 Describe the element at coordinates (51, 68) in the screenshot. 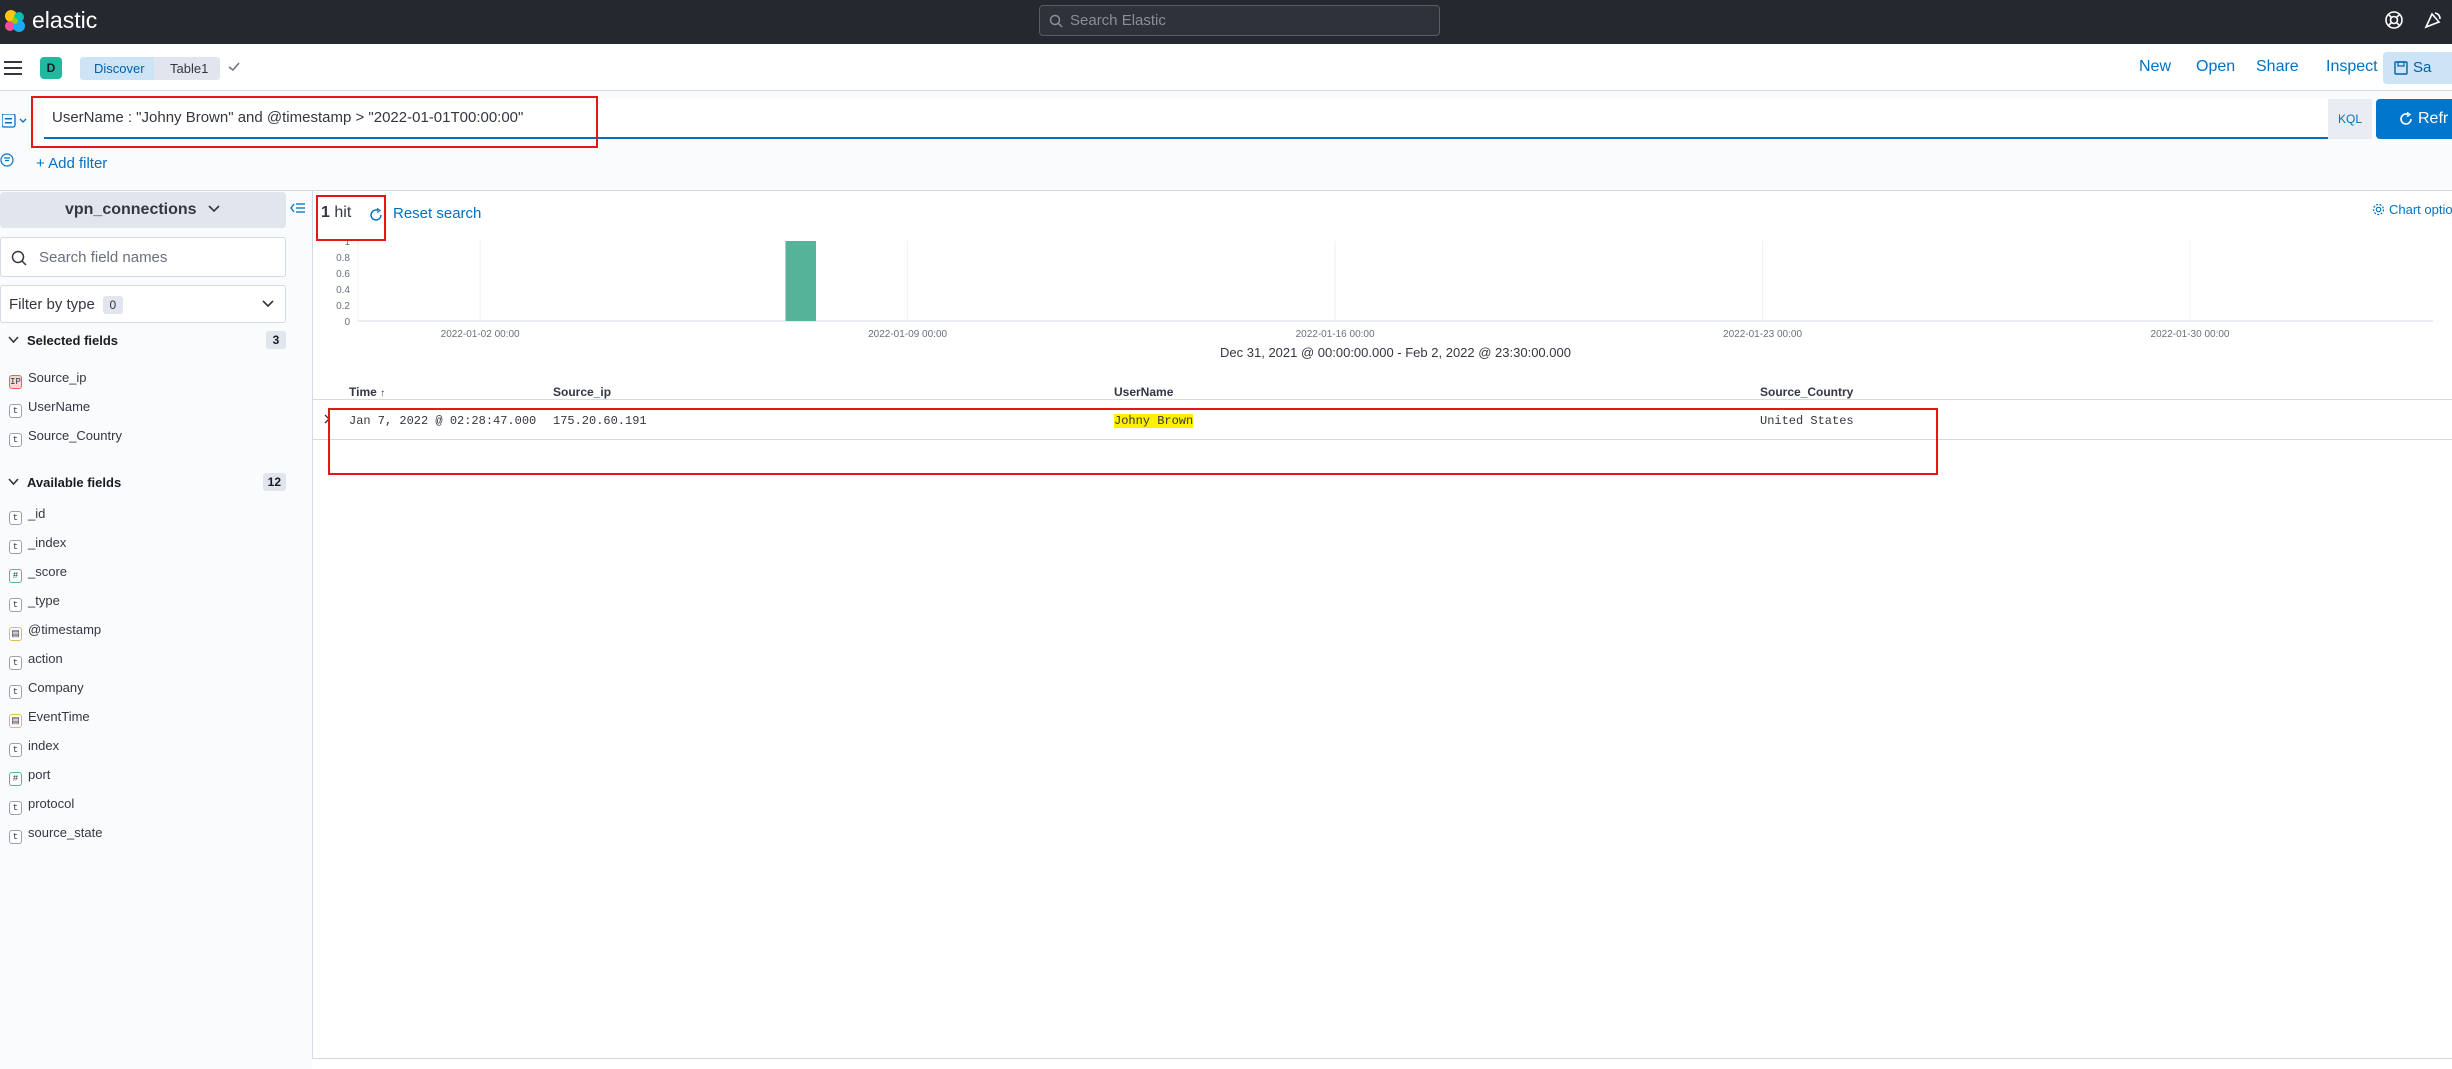

I see `space-avatar: D` at that location.